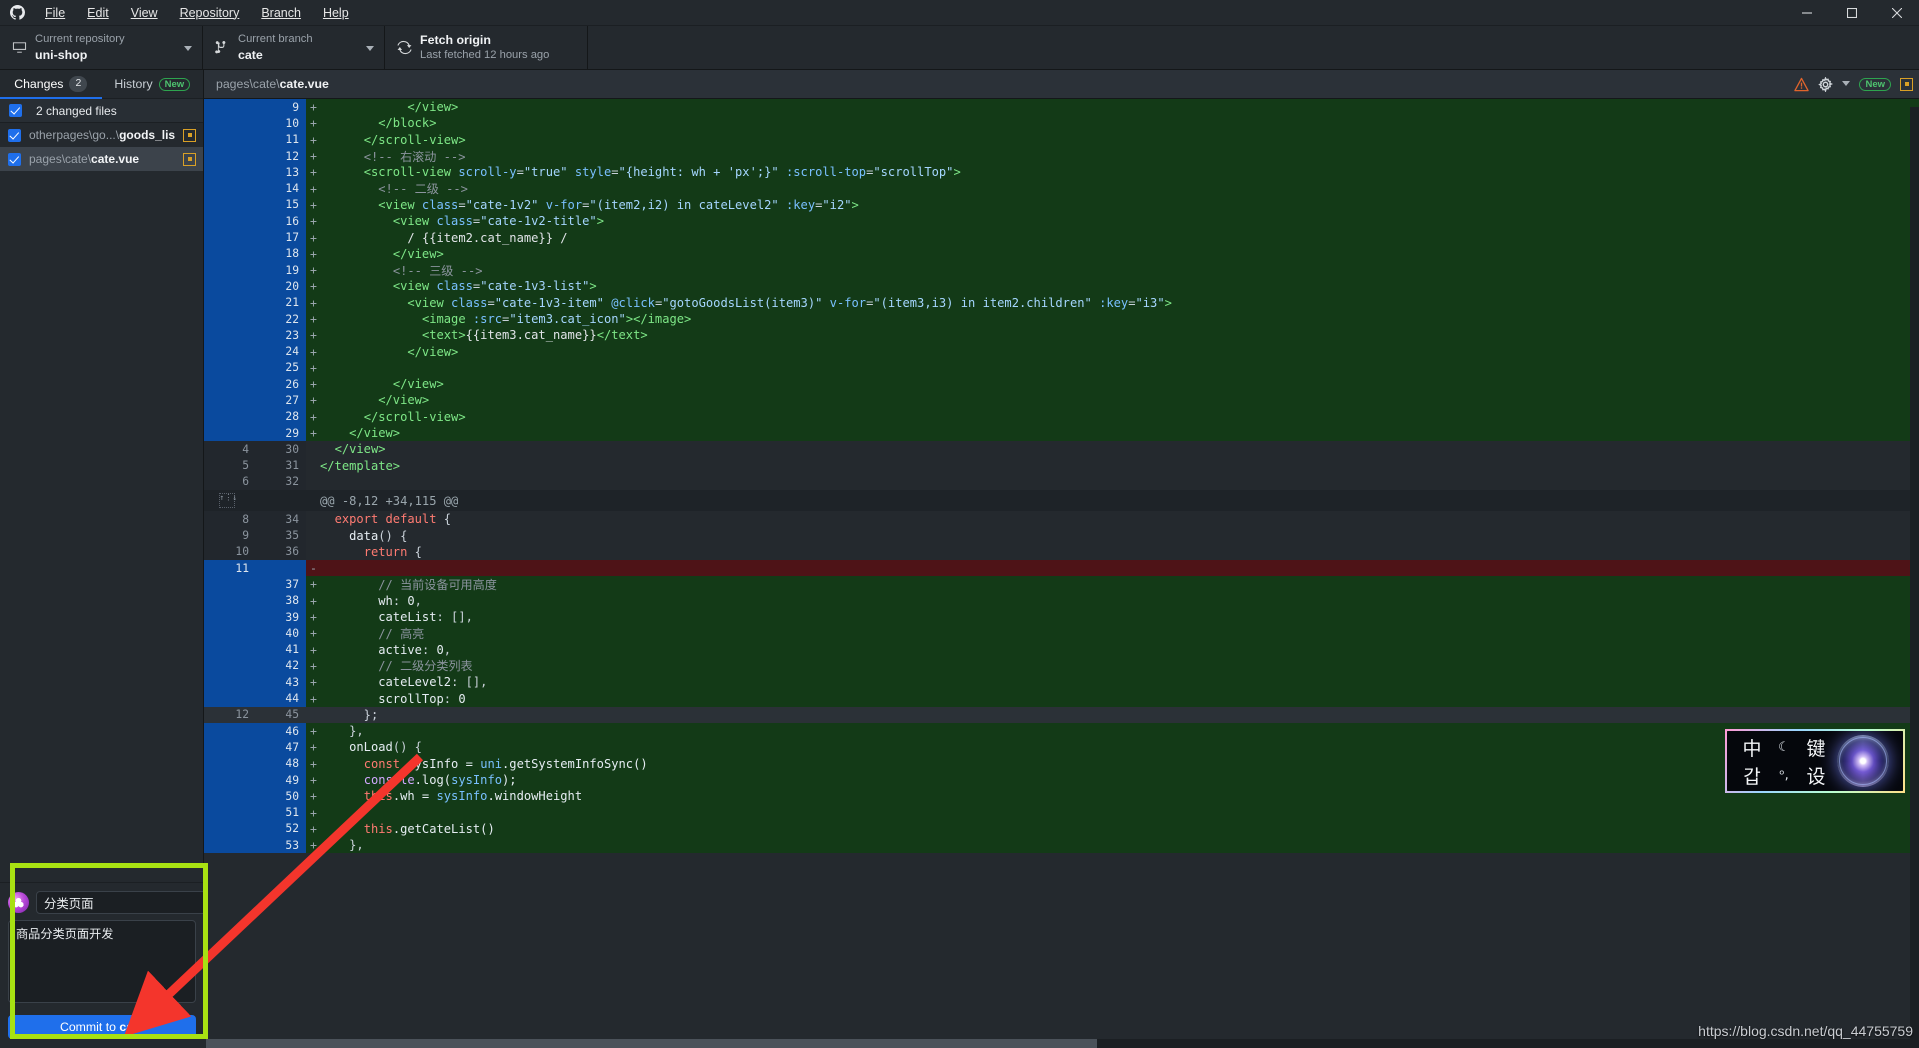  I want to click on diff-line-add: 14 + <!-- 二级 -->, so click(1061, 188).